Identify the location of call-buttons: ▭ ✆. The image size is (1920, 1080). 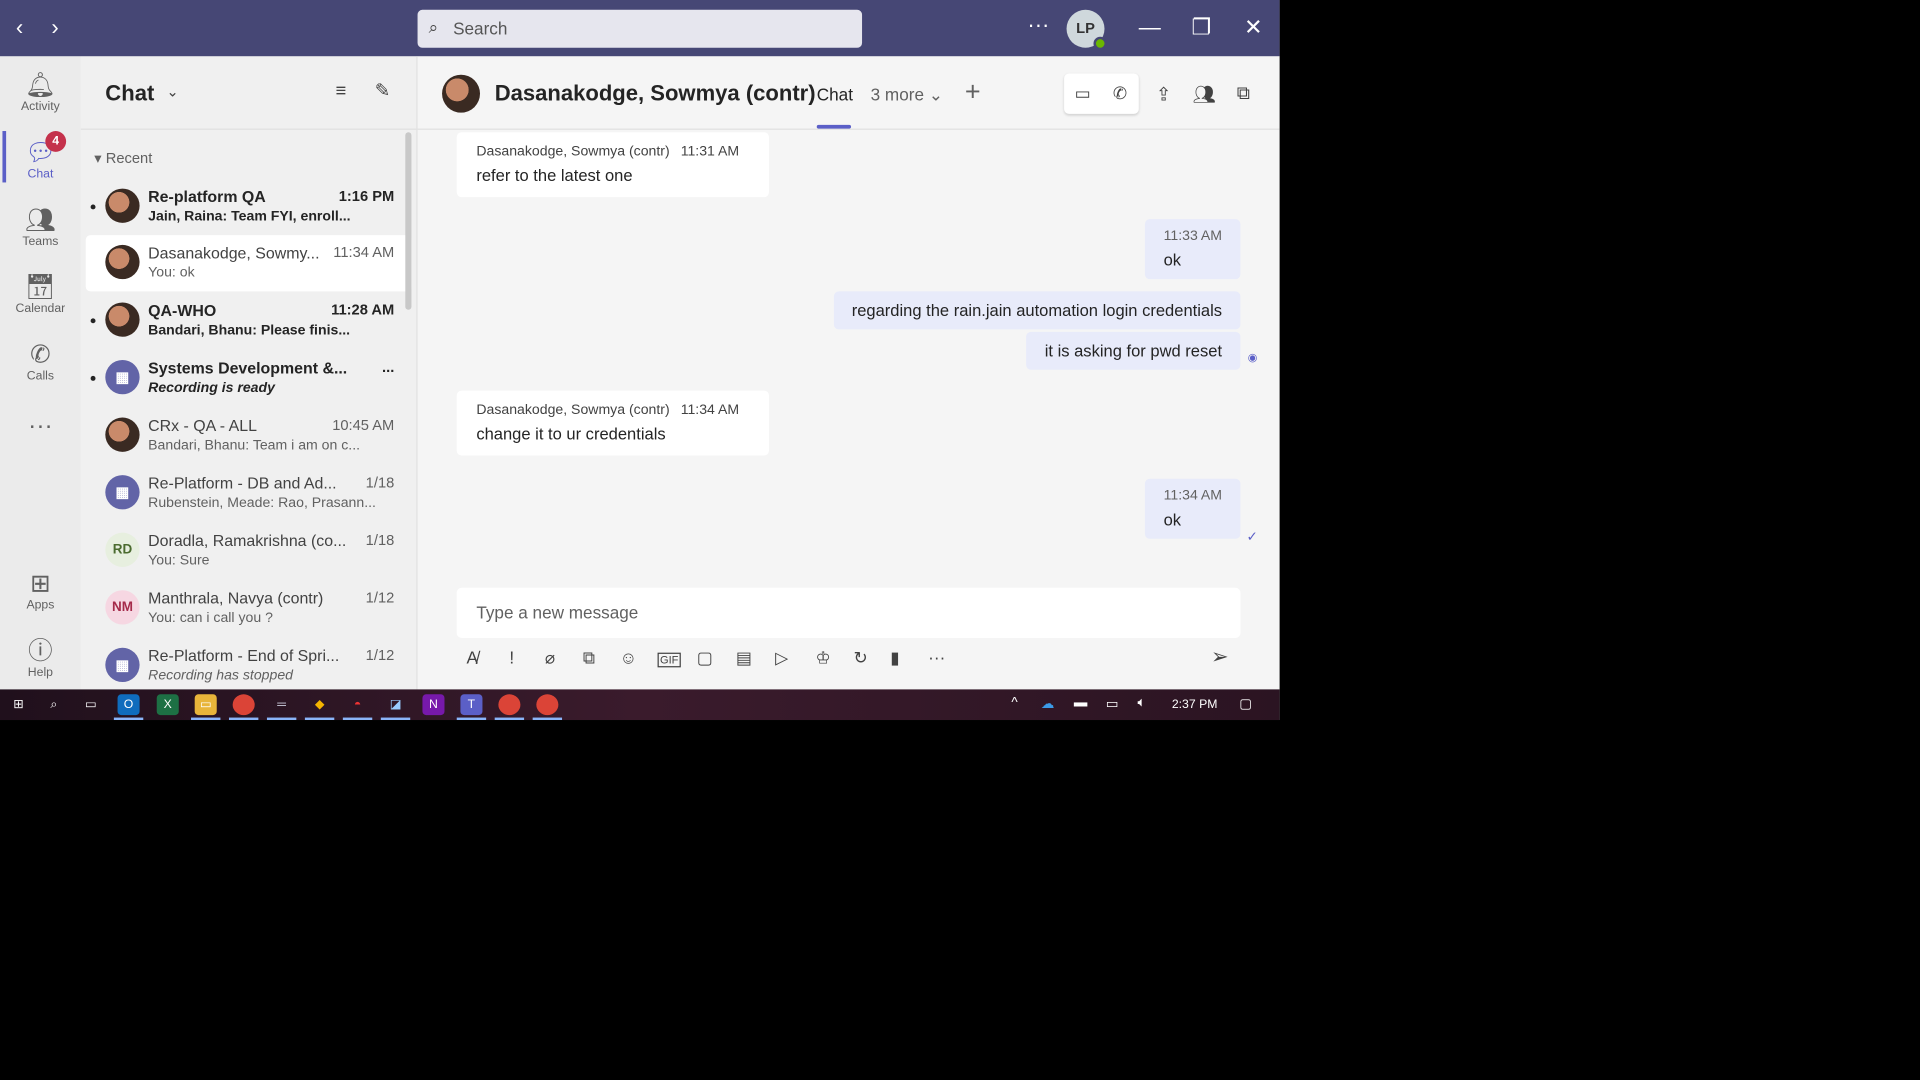
(1101, 93).